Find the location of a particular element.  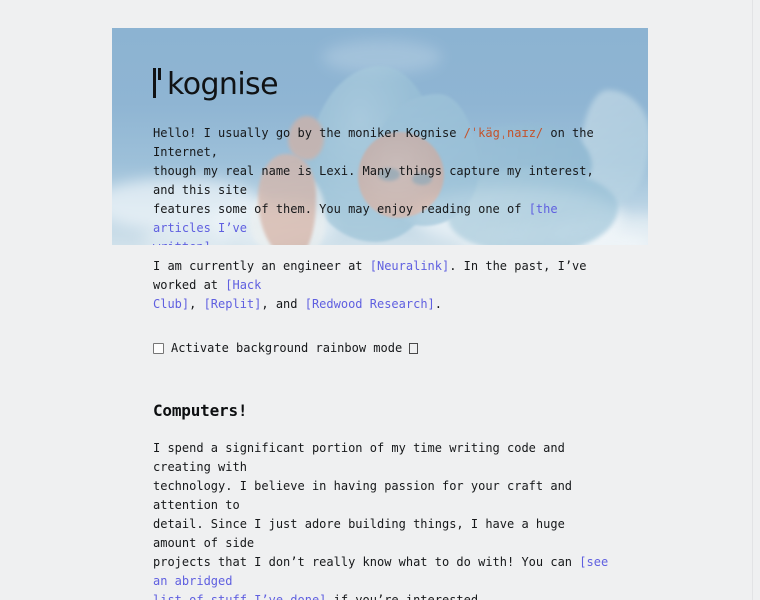

computers-text-2: if you’re interested. is located at coordinates (406, 596).